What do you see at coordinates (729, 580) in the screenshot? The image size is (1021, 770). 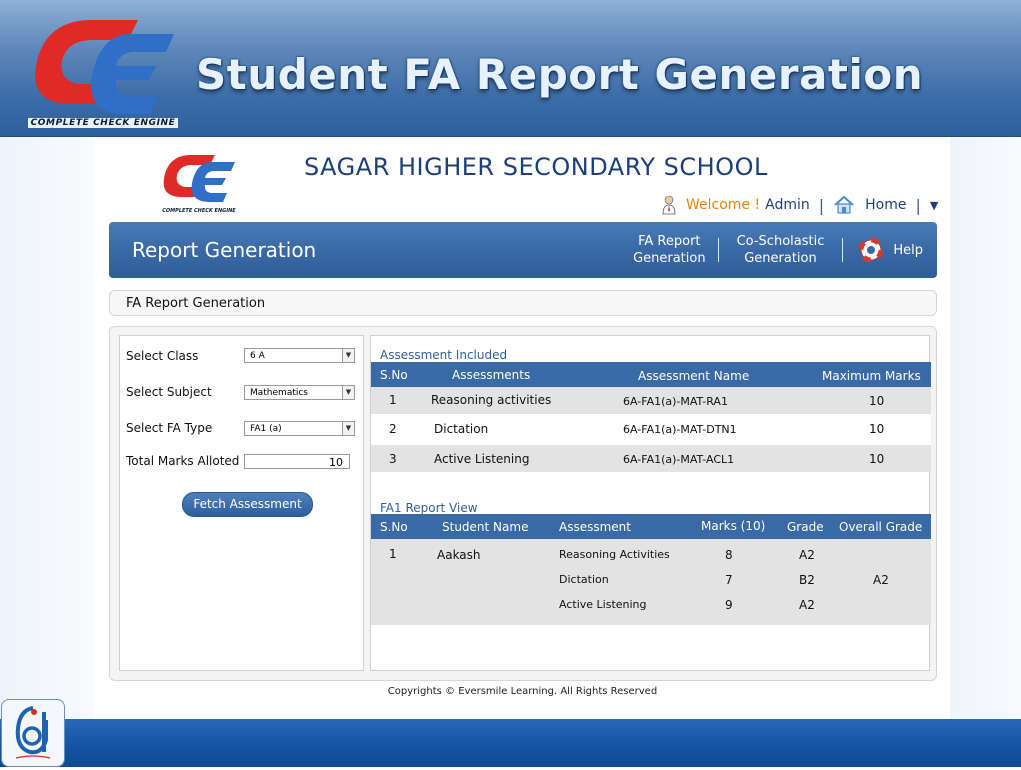 I see `cell-marks: 7` at bounding box center [729, 580].